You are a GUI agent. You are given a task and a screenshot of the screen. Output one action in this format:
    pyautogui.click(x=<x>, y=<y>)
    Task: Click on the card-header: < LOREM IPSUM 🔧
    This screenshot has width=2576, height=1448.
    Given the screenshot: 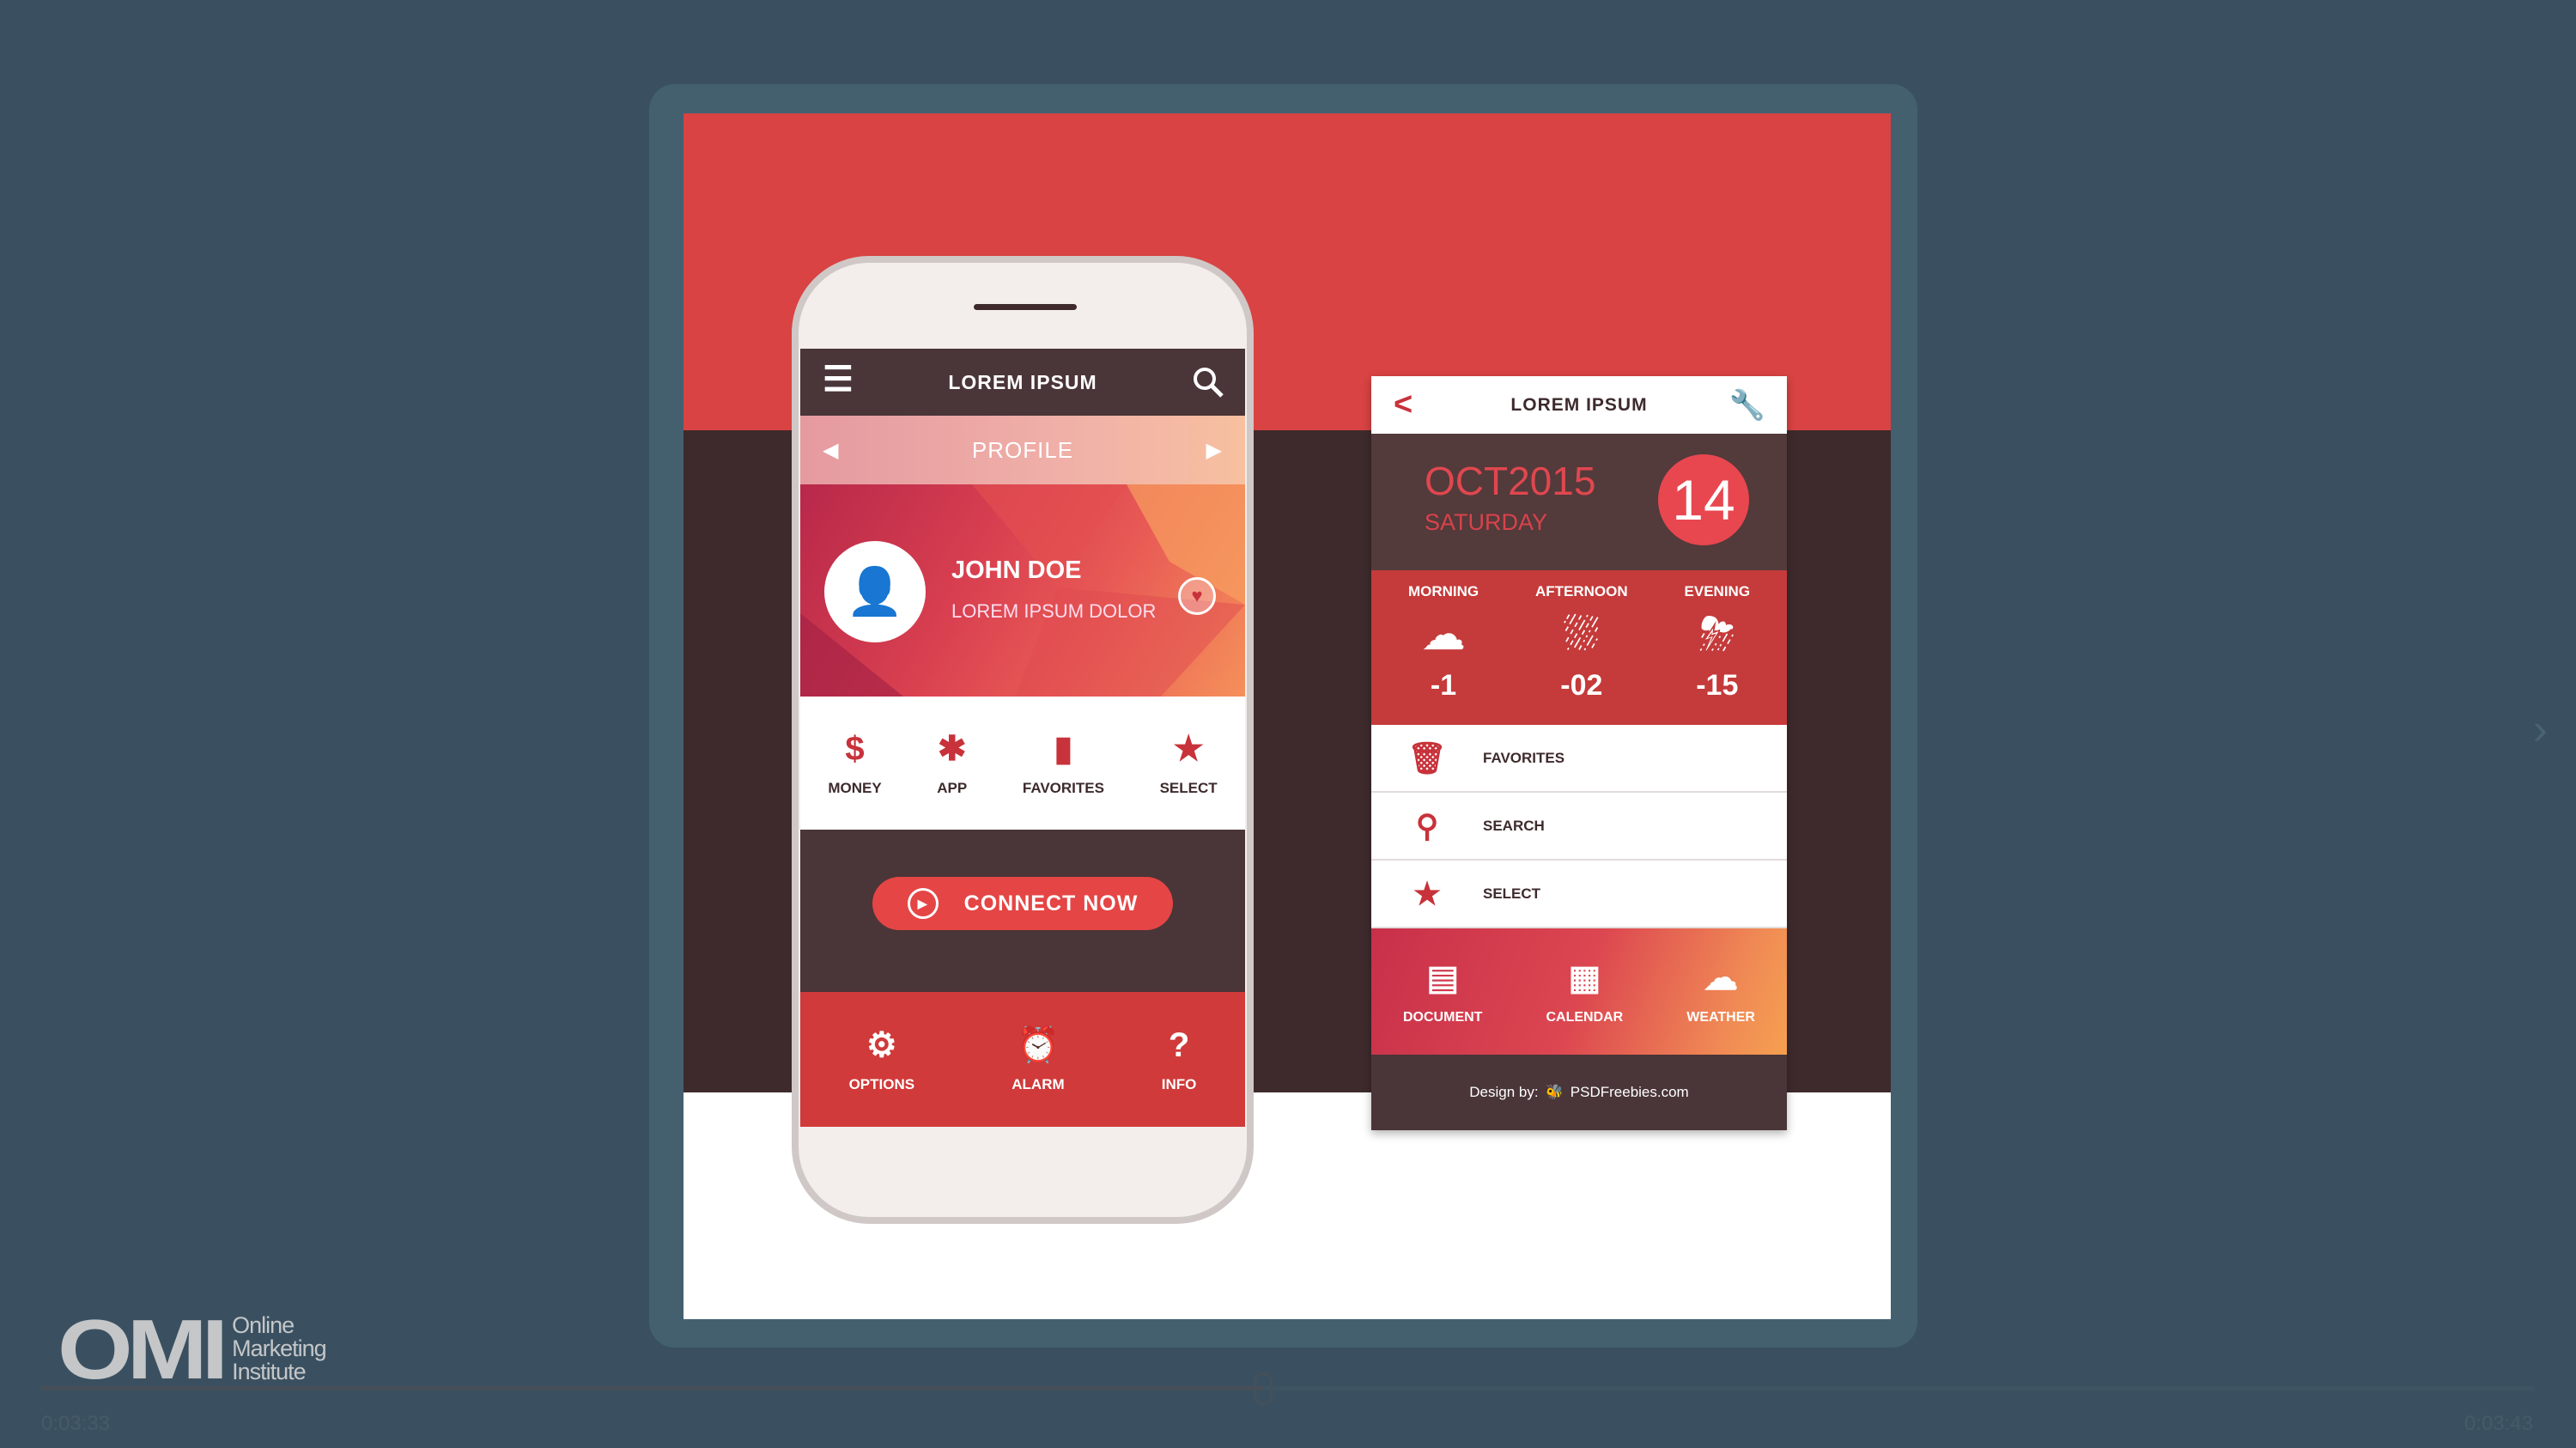 What is the action you would take?
    pyautogui.click(x=1579, y=405)
    